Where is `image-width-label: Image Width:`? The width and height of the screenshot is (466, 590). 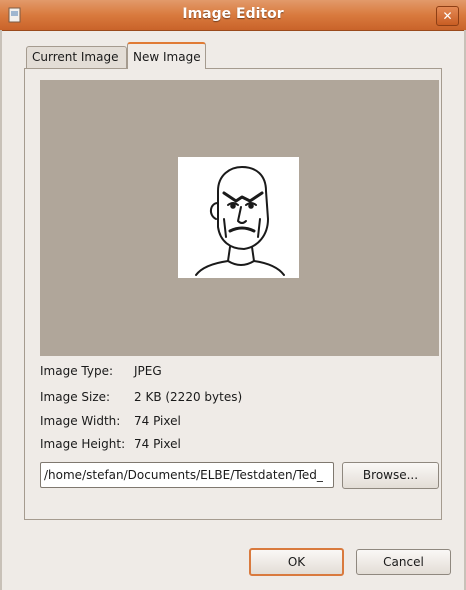 image-width-label: Image Width: is located at coordinates (80, 421).